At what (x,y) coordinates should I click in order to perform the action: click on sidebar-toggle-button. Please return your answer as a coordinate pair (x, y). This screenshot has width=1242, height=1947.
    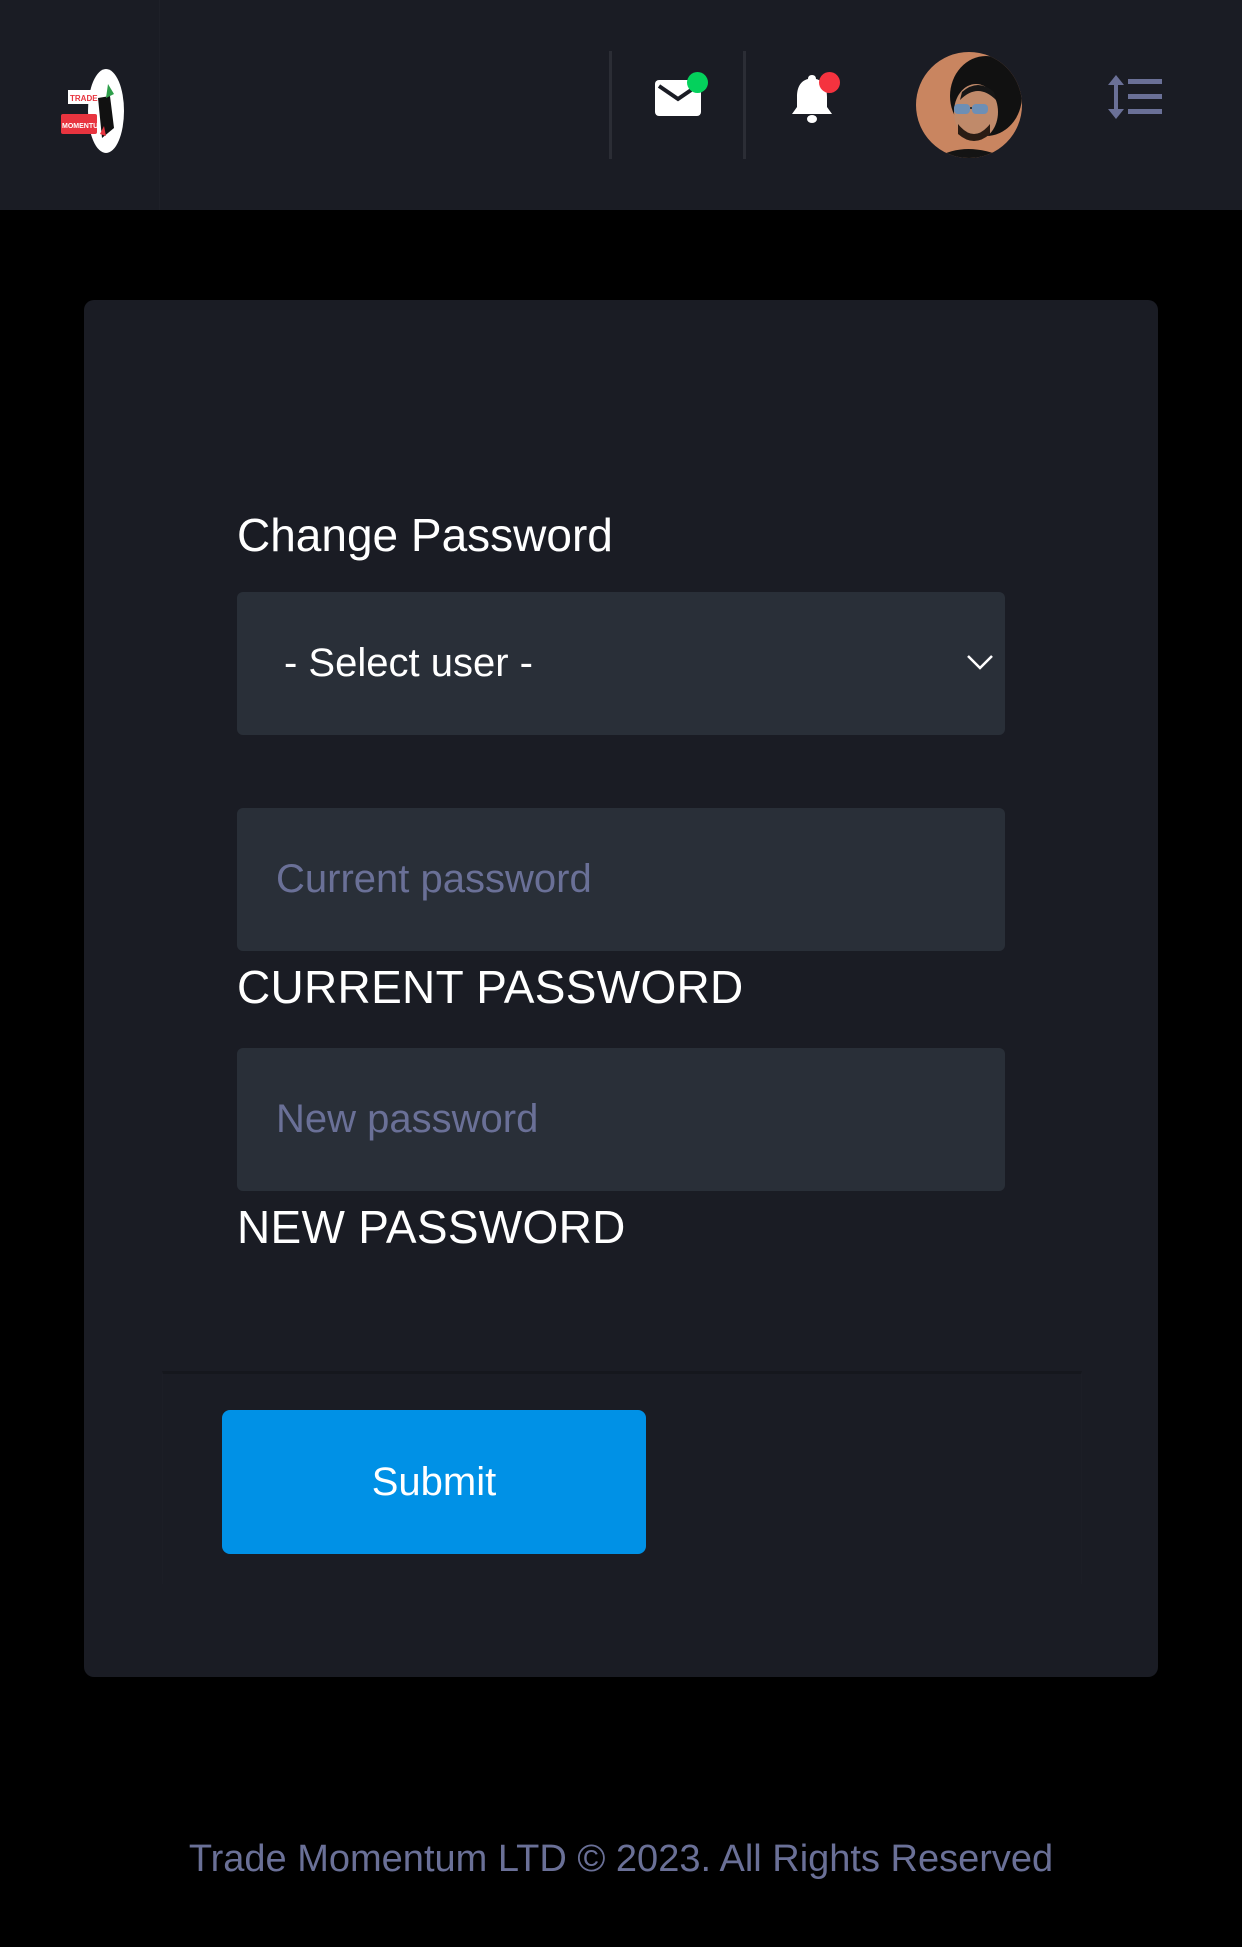
    Looking at the image, I should click on (1135, 97).